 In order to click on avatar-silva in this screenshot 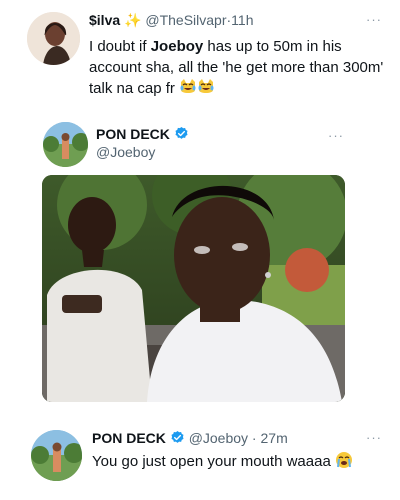, I will do `click(53, 38)`.